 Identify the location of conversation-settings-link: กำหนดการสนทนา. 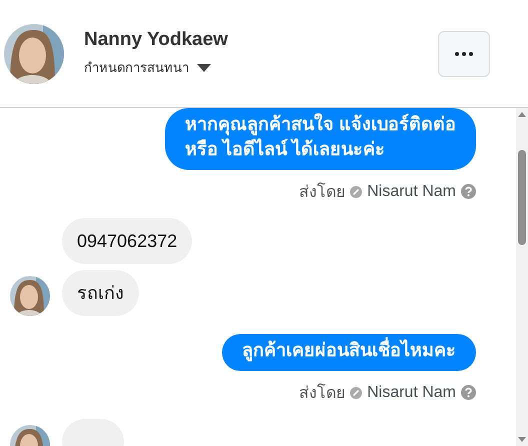
(136, 67).